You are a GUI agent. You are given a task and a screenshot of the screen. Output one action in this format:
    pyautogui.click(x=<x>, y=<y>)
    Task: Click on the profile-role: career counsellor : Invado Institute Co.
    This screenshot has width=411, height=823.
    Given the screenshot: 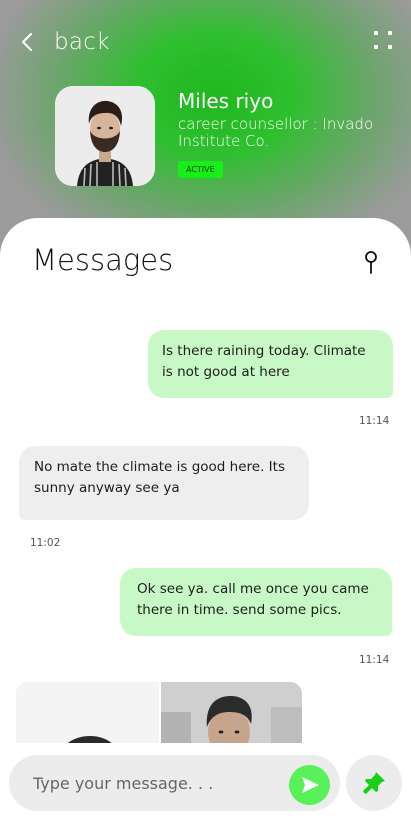 What is the action you would take?
    pyautogui.click(x=276, y=132)
    